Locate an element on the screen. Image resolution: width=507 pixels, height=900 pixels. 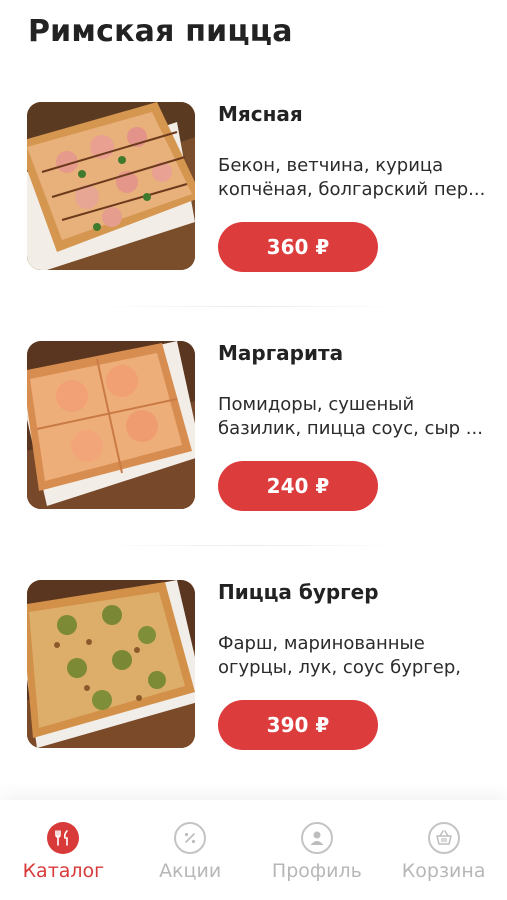
burger-pizza-illustration is located at coordinates (111, 664).